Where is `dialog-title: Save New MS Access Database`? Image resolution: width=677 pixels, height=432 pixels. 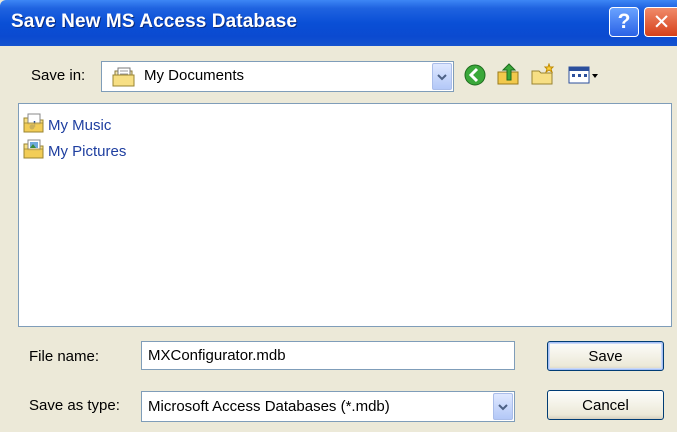
dialog-title: Save New MS Access Database is located at coordinates (154, 21).